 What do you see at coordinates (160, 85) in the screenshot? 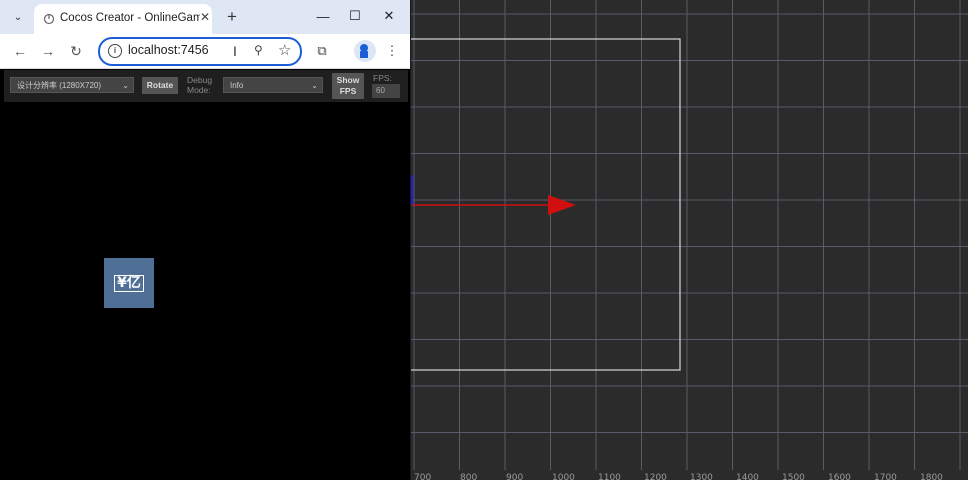
I see `rotate-button: Rotate` at bounding box center [160, 85].